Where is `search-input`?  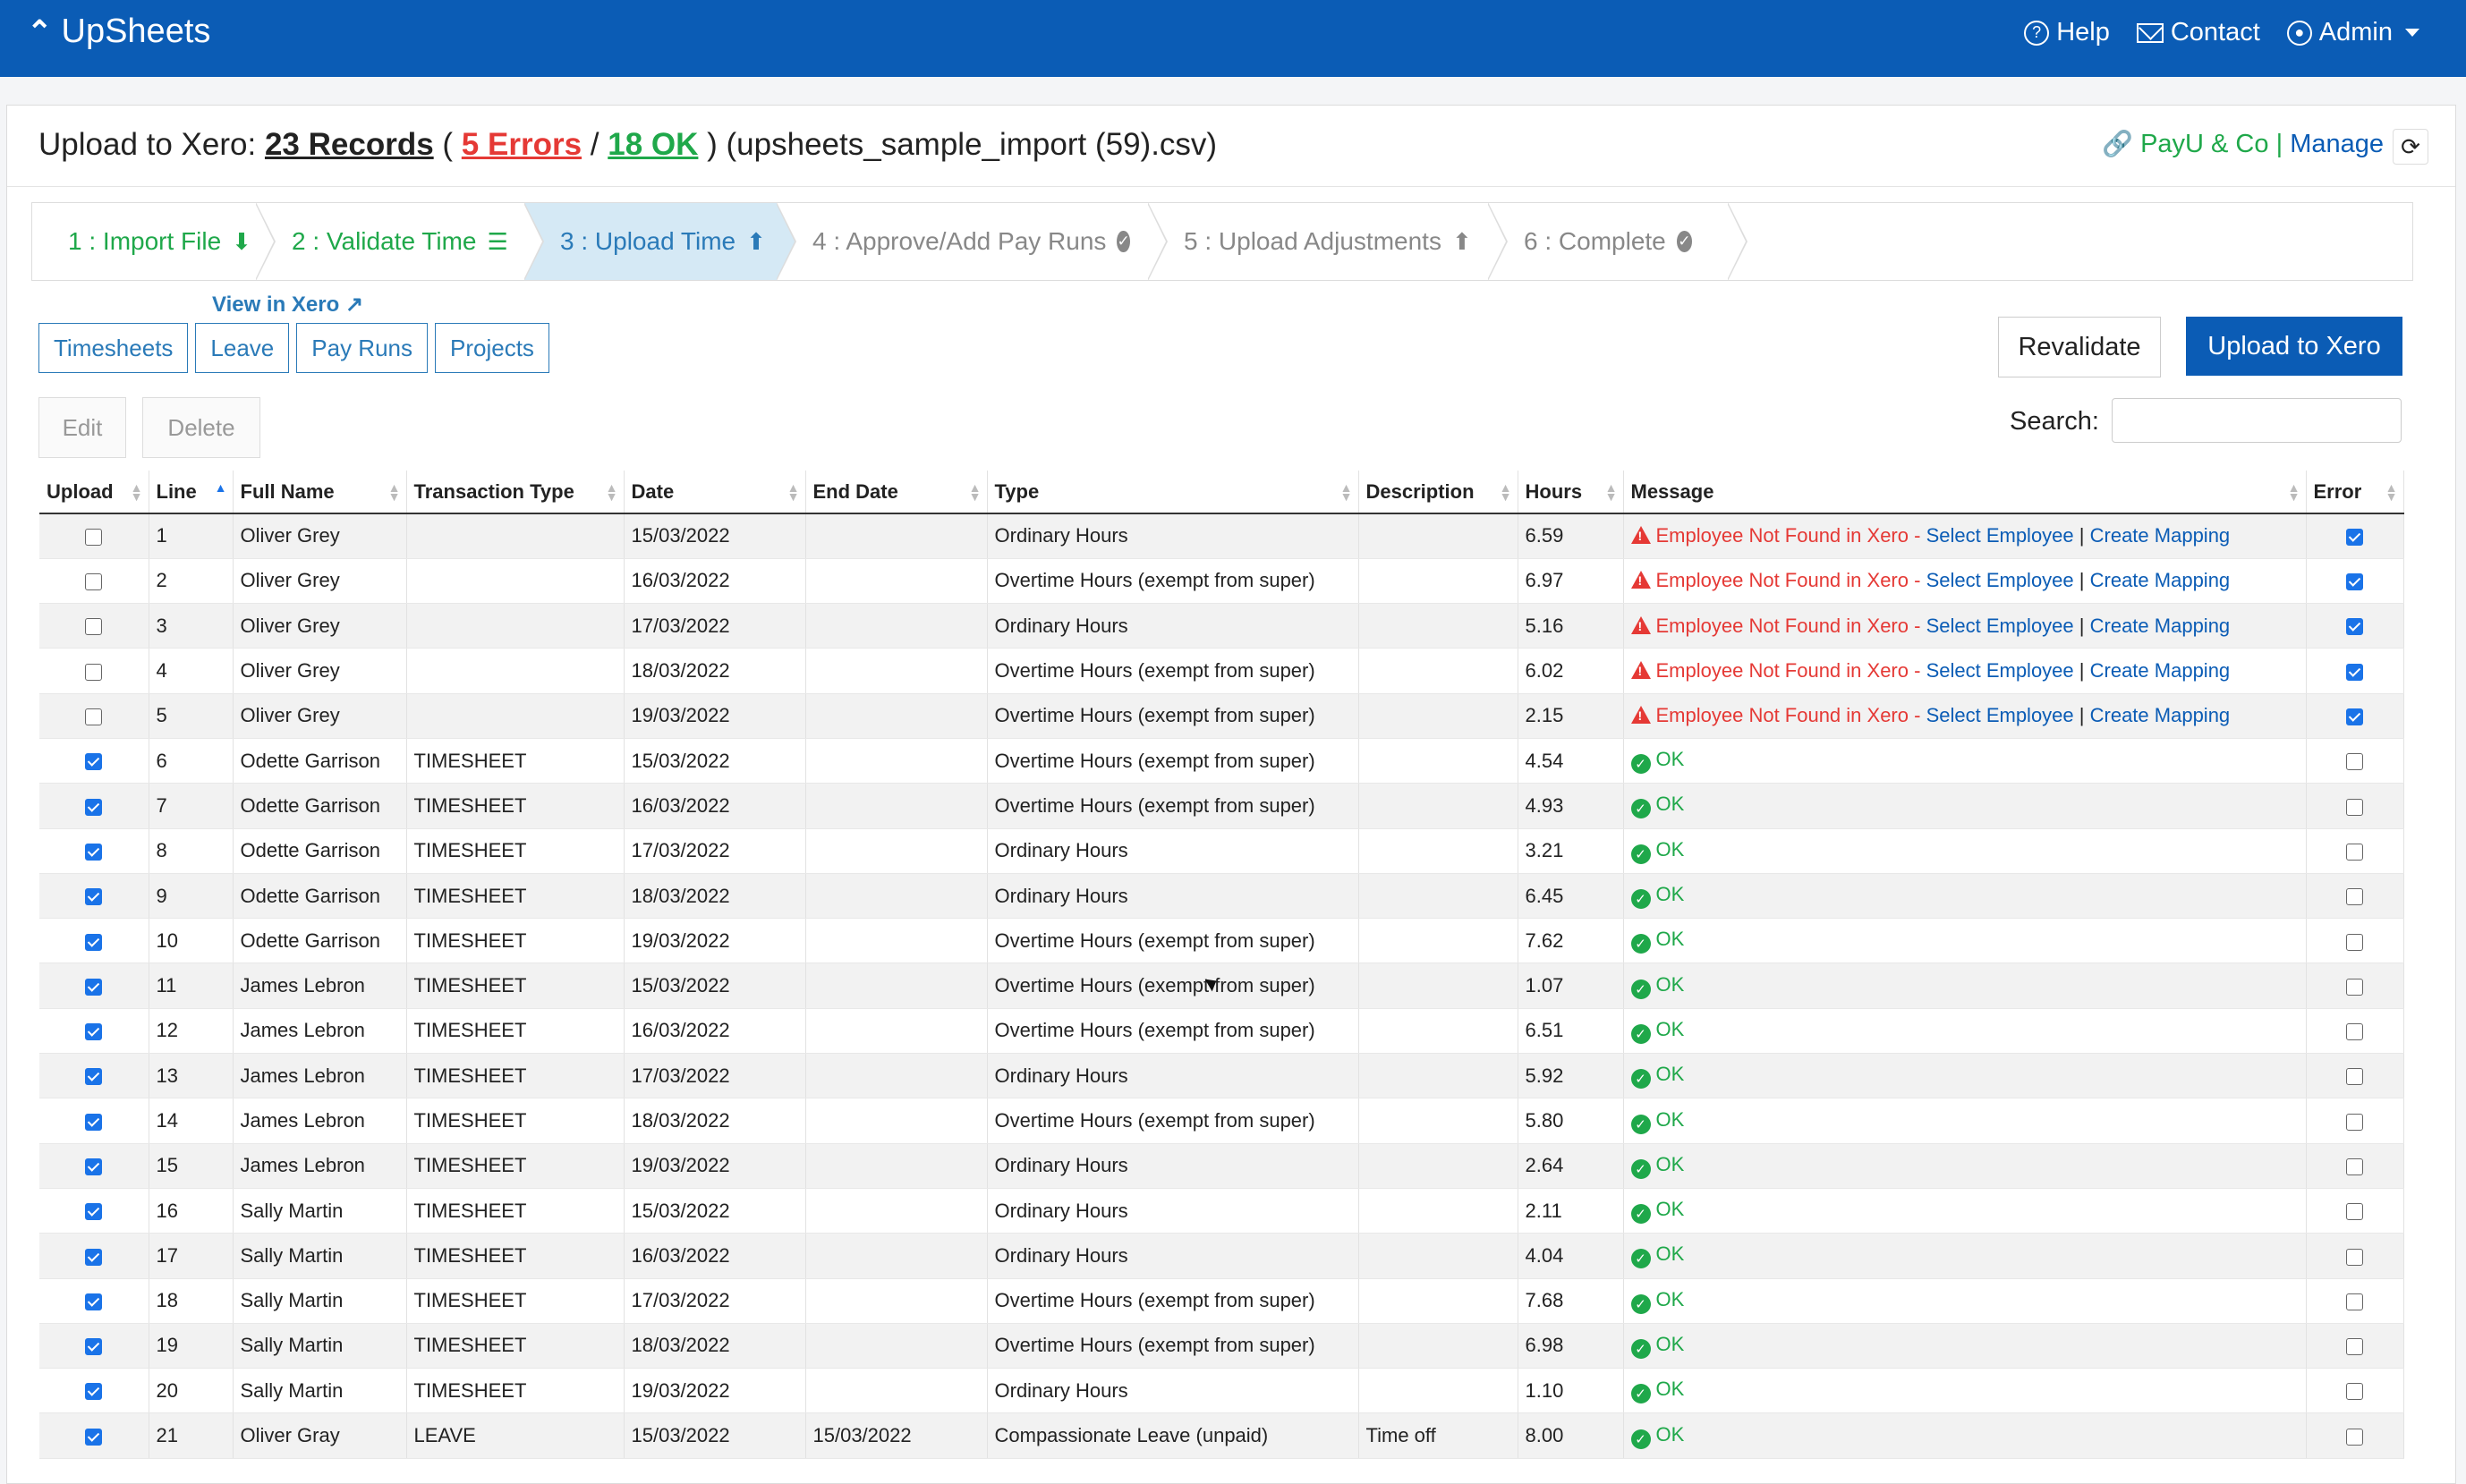 search-input is located at coordinates (2257, 420).